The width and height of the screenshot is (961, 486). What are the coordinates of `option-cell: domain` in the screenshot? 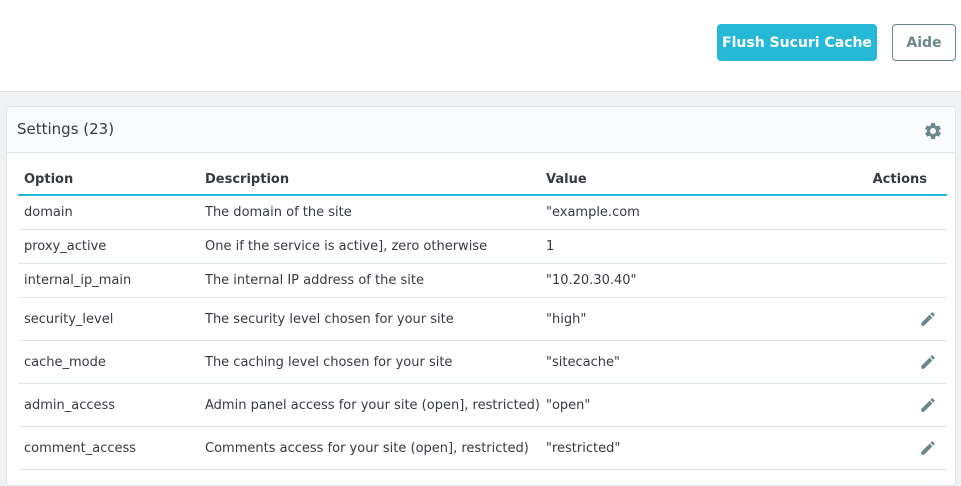 It's located at (108, 212).